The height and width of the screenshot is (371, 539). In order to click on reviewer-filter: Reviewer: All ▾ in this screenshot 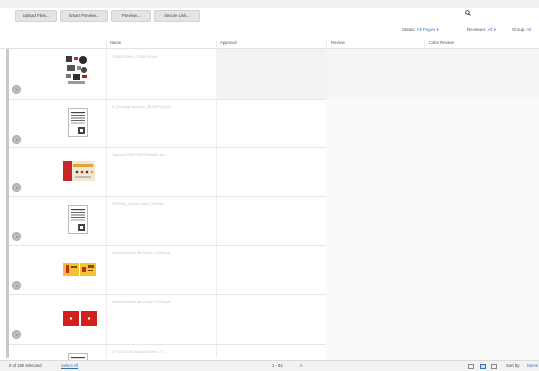, I will do `click(481, 30)`.